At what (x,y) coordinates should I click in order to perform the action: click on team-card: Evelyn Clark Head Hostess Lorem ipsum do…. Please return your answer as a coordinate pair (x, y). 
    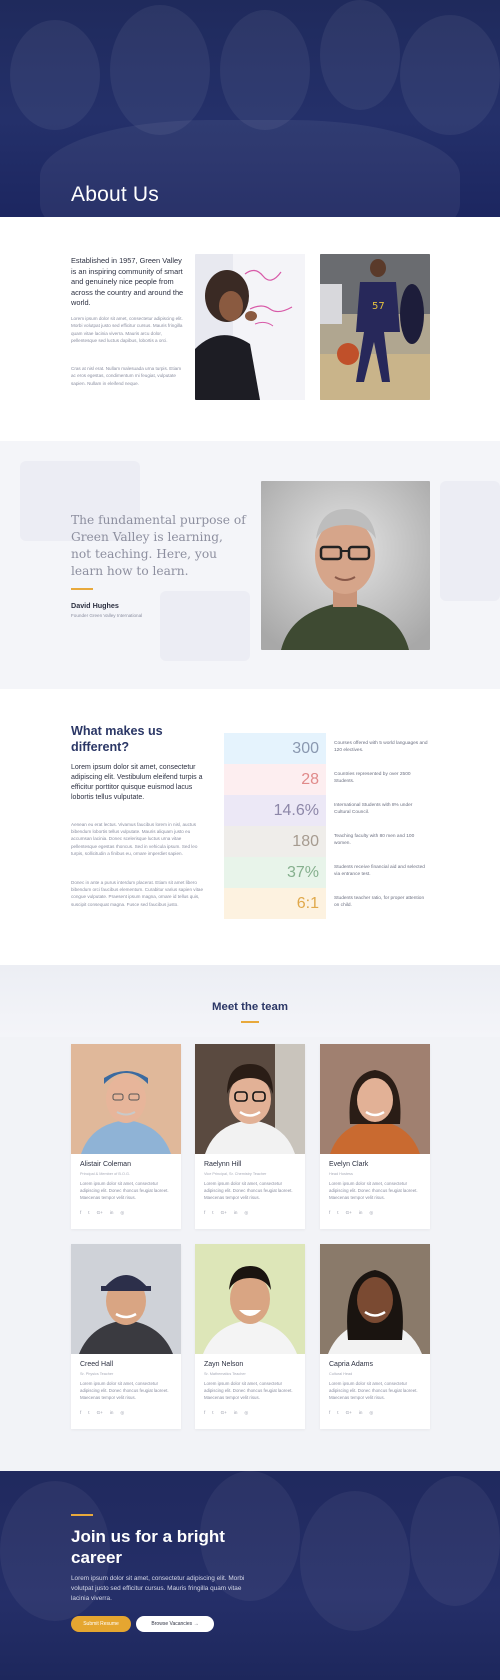
    Looking at the image, I should click on (375, 1136).